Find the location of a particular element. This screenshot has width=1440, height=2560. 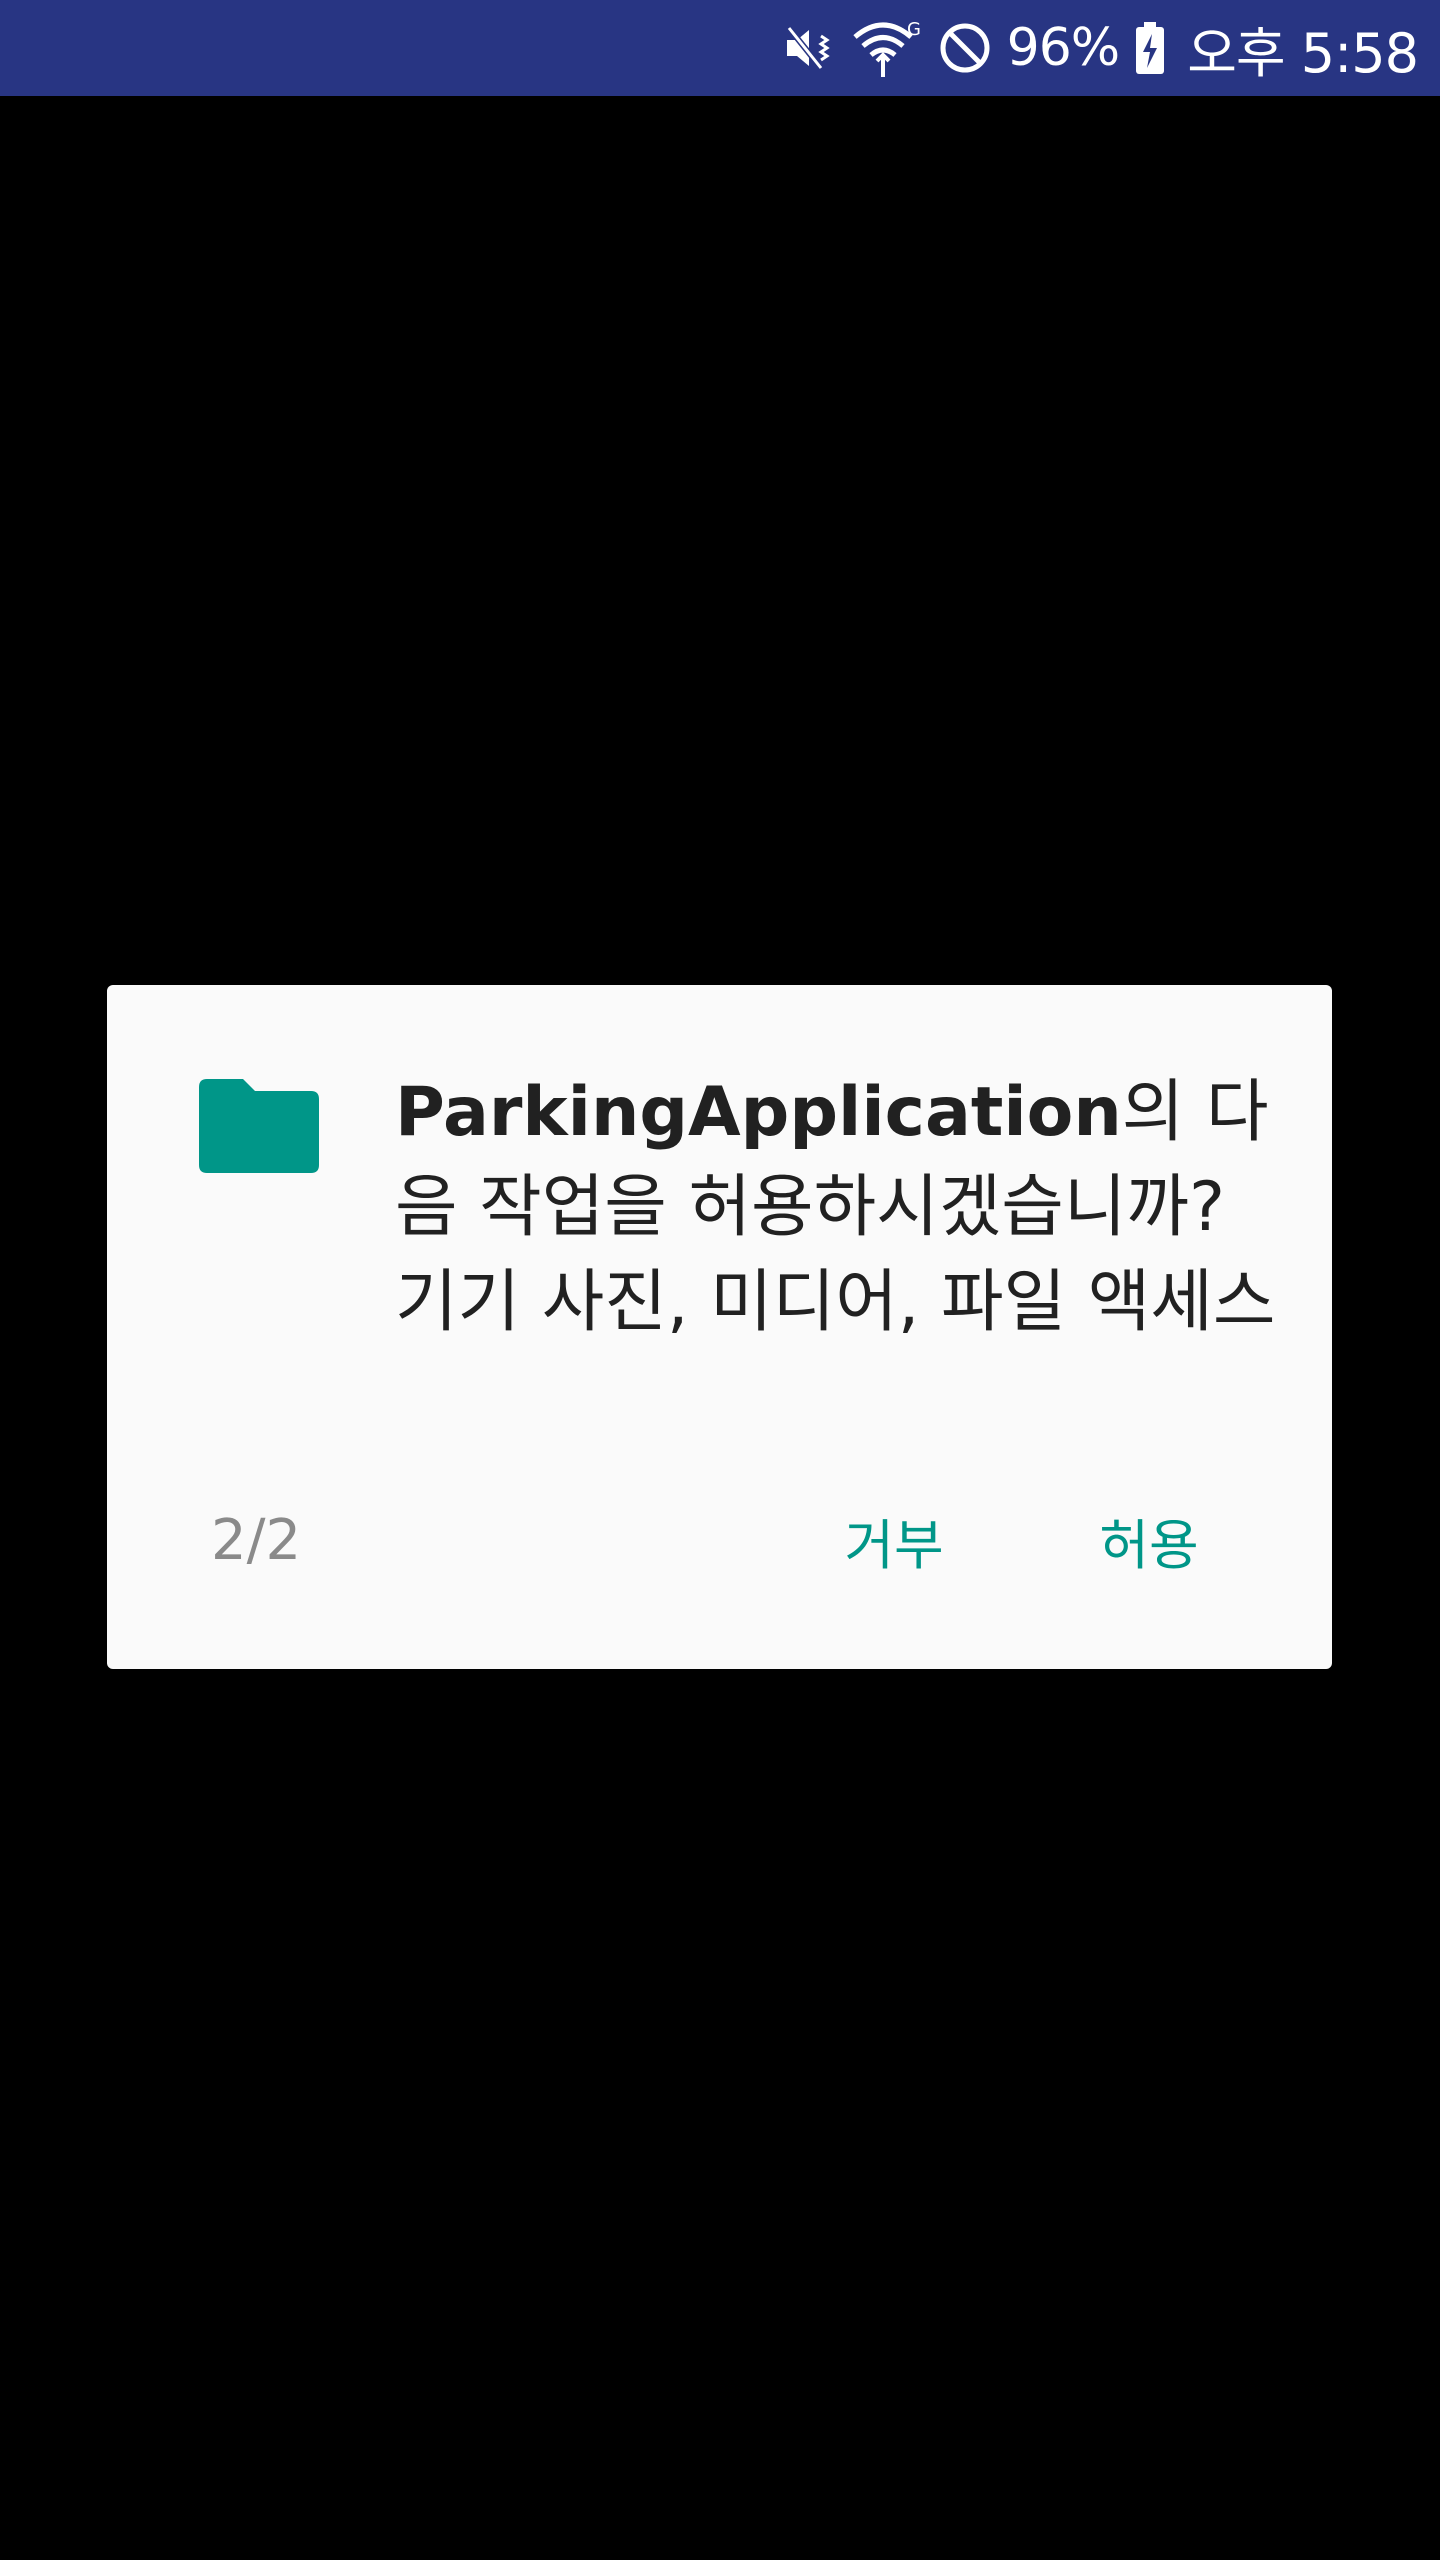

status-icons: G 96% 오후 5:58 is located at coordinates (1100, 48).